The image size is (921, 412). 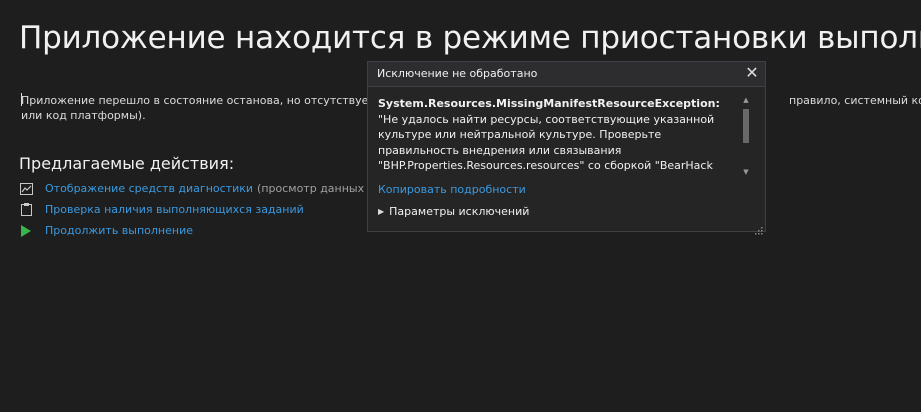 I want to click on show-diagnostics-link: Отображение средств диагностики, so click(x=149, y=188).